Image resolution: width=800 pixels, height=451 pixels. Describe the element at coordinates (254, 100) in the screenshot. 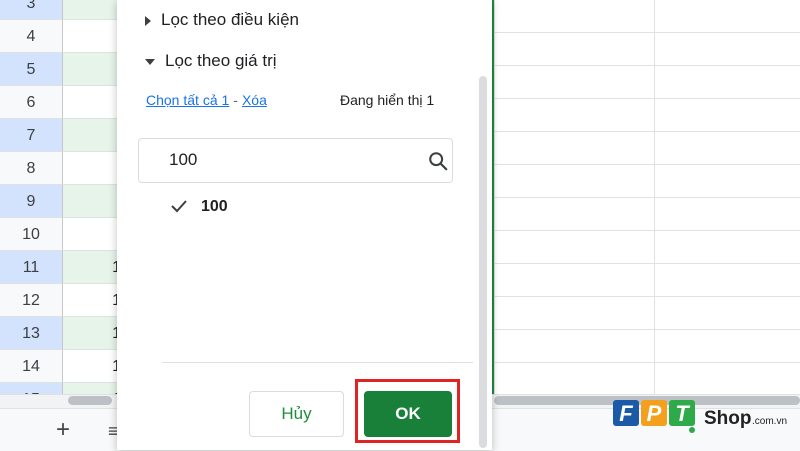

I see `clear-link: Xóa` at that location.